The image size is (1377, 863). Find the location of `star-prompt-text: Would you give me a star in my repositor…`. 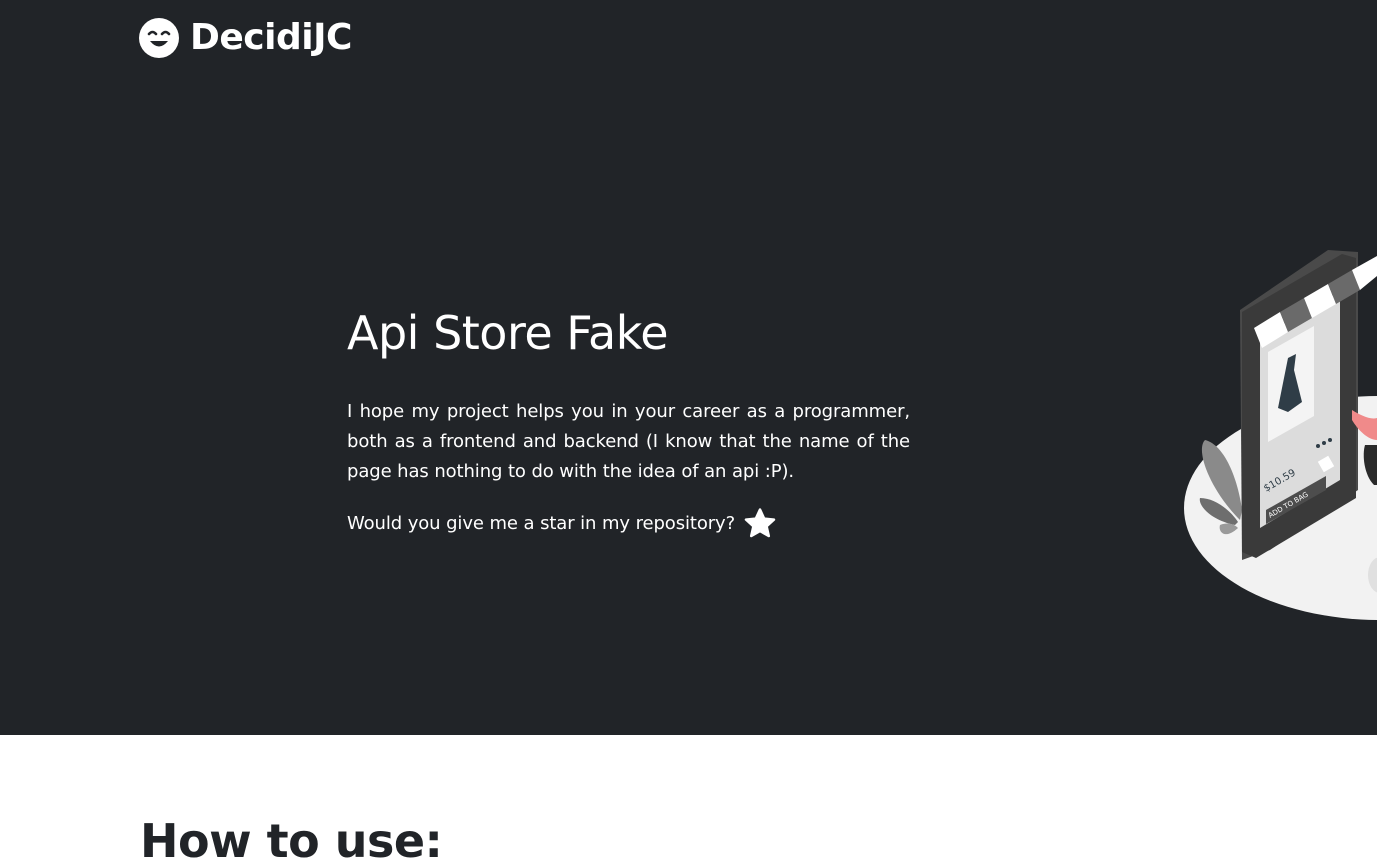

star-prompt-text: Would you give me a star in my repositor… is located at coordinates (541, 523).